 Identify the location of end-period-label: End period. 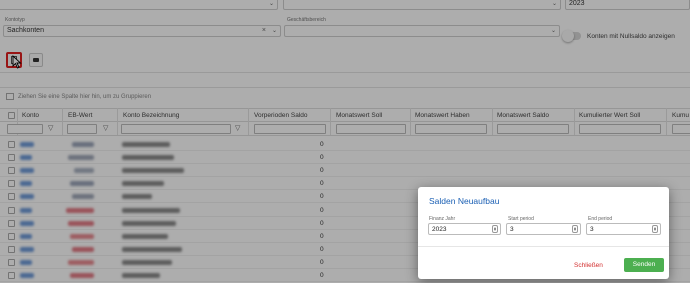
(600, 219).